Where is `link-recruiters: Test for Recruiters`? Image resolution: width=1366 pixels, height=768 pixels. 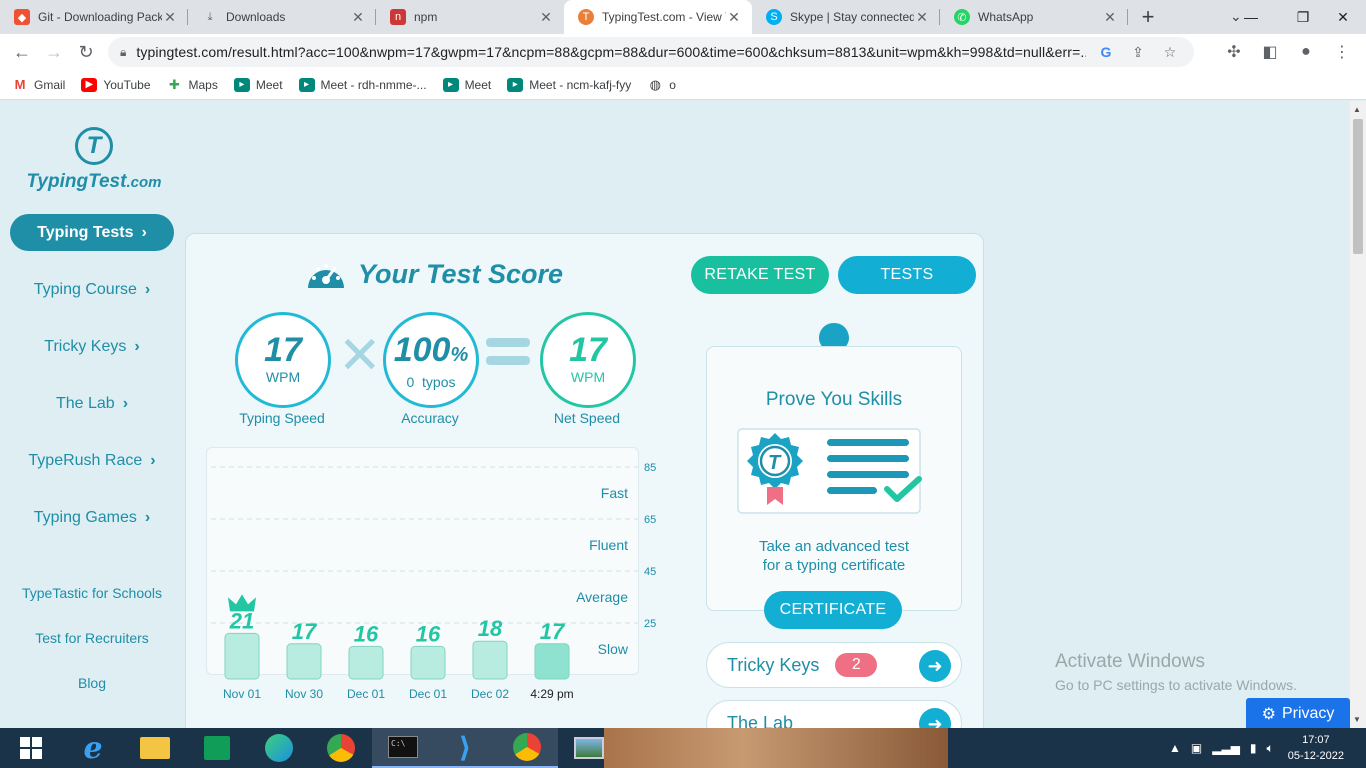 link-recruiters: Test for Recruiters is located at coordinates (92, 652).